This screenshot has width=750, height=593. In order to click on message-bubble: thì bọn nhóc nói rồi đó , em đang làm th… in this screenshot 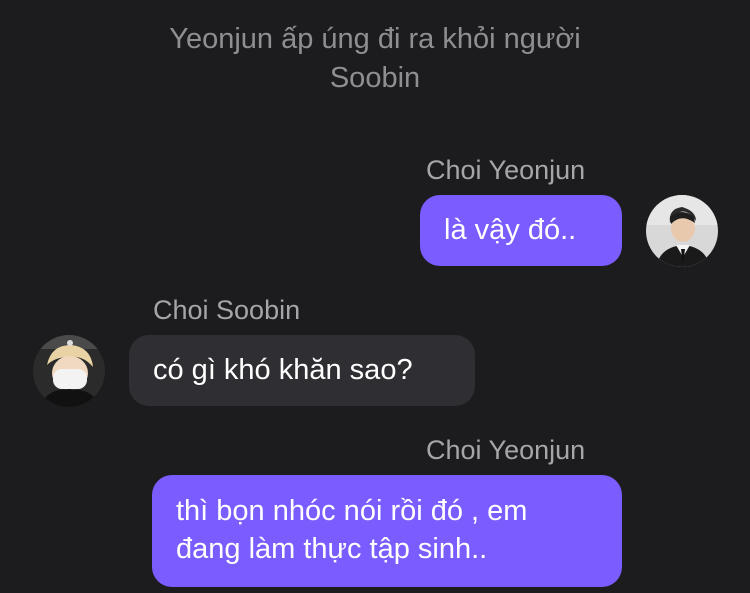, I will do `click(387, 531)`.